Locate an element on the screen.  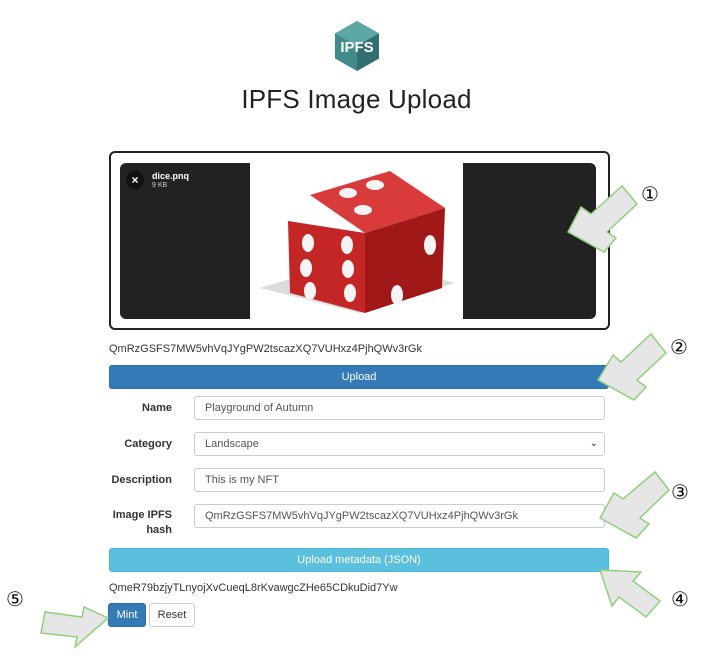
annotation-2: ② is located at coordinates (679, 348).